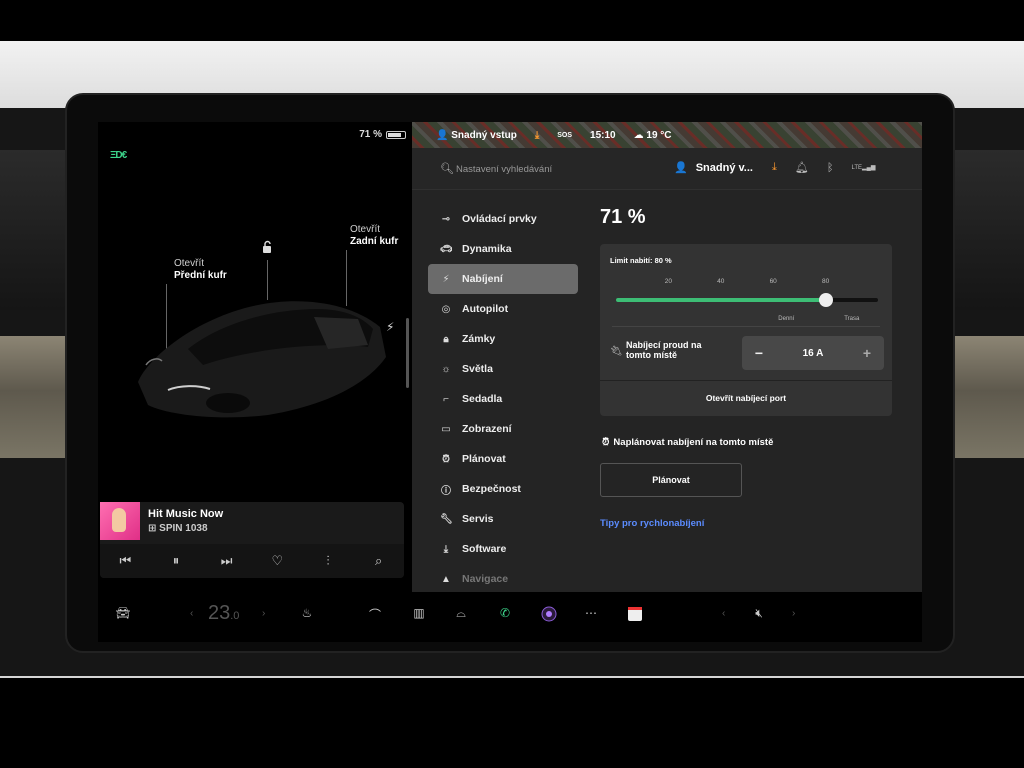 Image resolution: width=1024 pixels, height=768 pixels. Describe the element at coordinates (606, 442) in the screenshot. I see `alarm-clock-icon: ⏰︎` at that location.